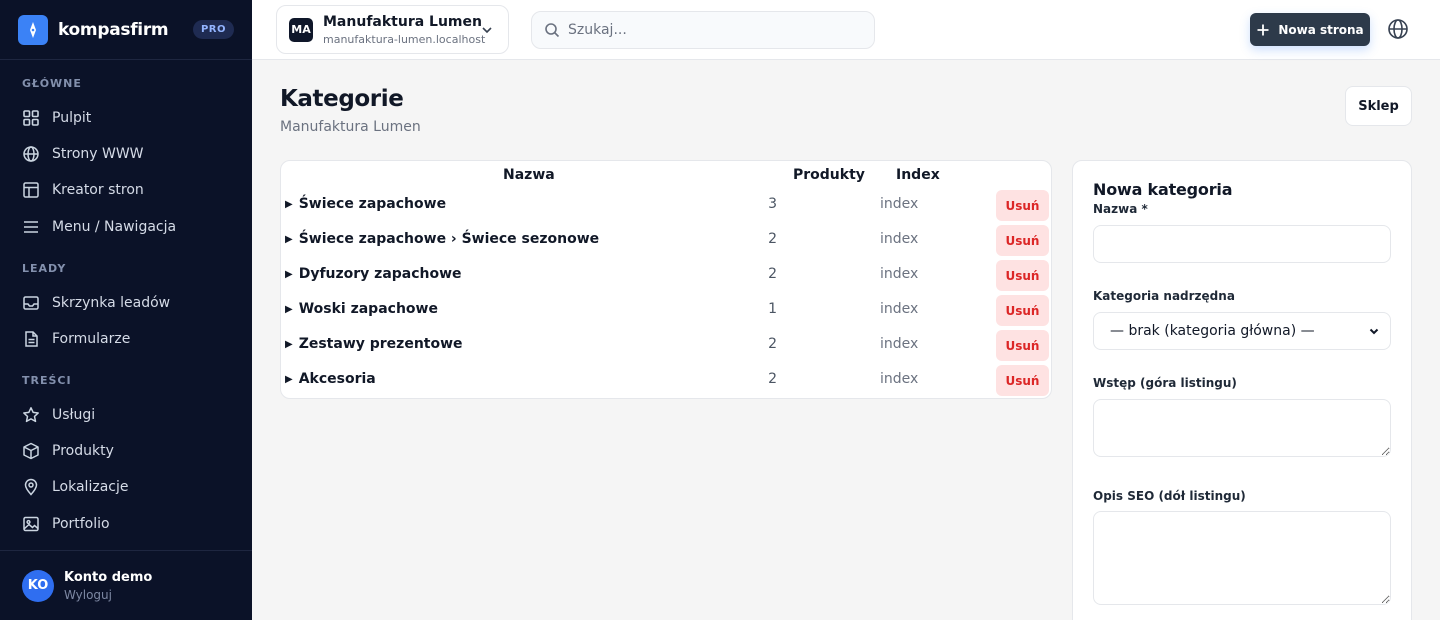 The width and height of the screenshot is (1440, 620). Describe the element at coordinates (1321, 29) in the screenshot. I see `new-page-label: Nowa strona` at that location.